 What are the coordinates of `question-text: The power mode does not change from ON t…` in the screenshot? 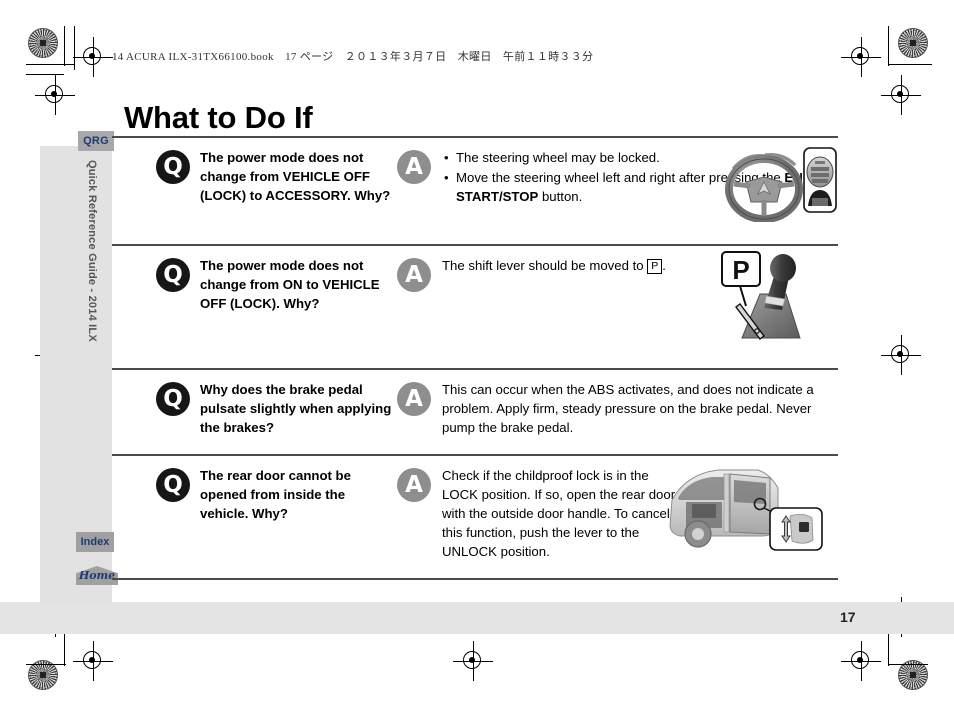 It's located at (290, 284).